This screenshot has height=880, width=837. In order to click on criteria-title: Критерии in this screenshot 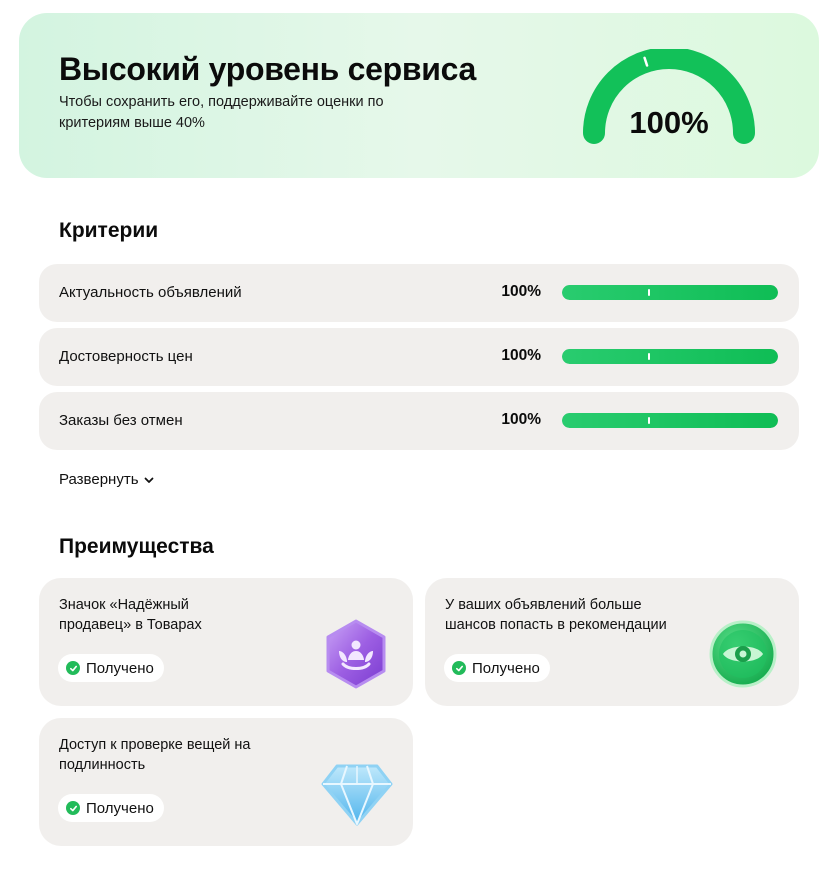, I will do `click(109, 230)`.